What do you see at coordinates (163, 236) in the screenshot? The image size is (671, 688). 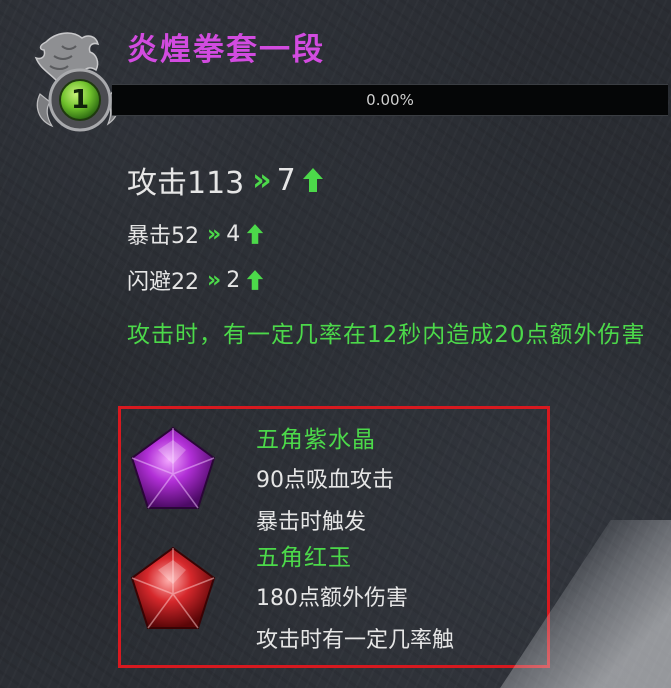 I see `stat-label: 暴击52` at bounding box center [163, 236].